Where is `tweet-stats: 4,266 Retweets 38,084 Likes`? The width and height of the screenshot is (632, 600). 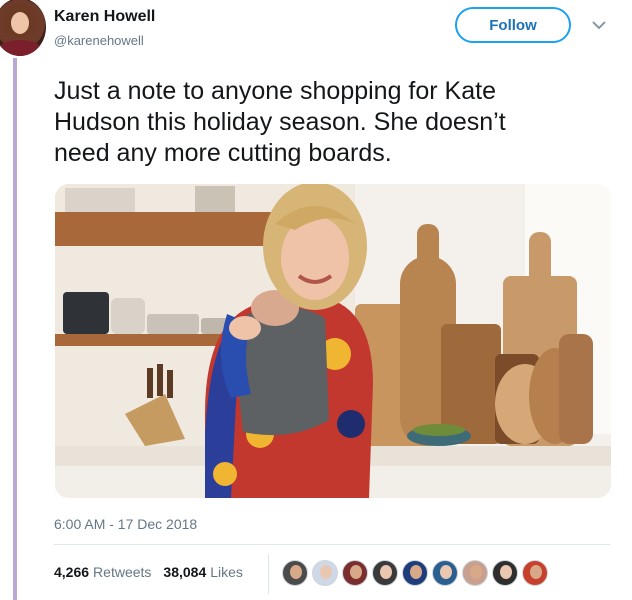
tweet-stats: 4,266 Retweets 38,084 Likes is located at coordinates (148, 572).